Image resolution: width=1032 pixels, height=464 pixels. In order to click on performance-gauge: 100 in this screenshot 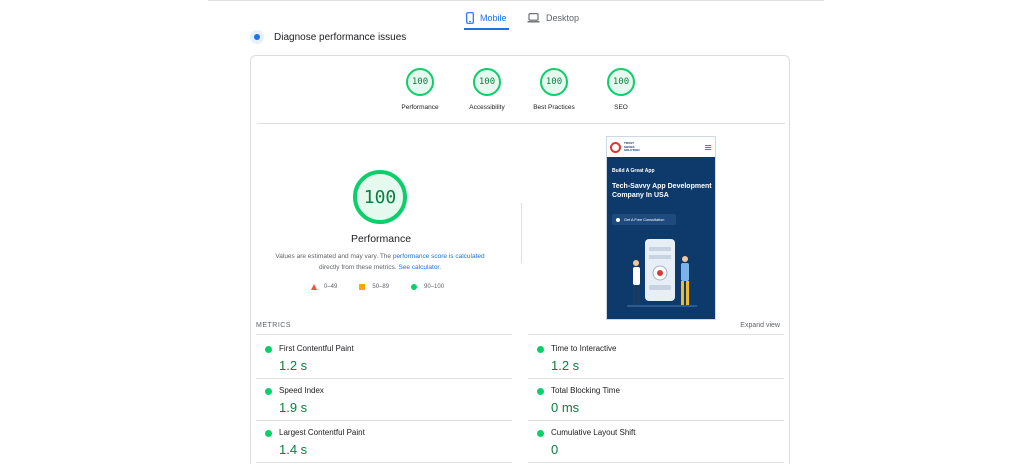, I will do `click(380, 197)`.